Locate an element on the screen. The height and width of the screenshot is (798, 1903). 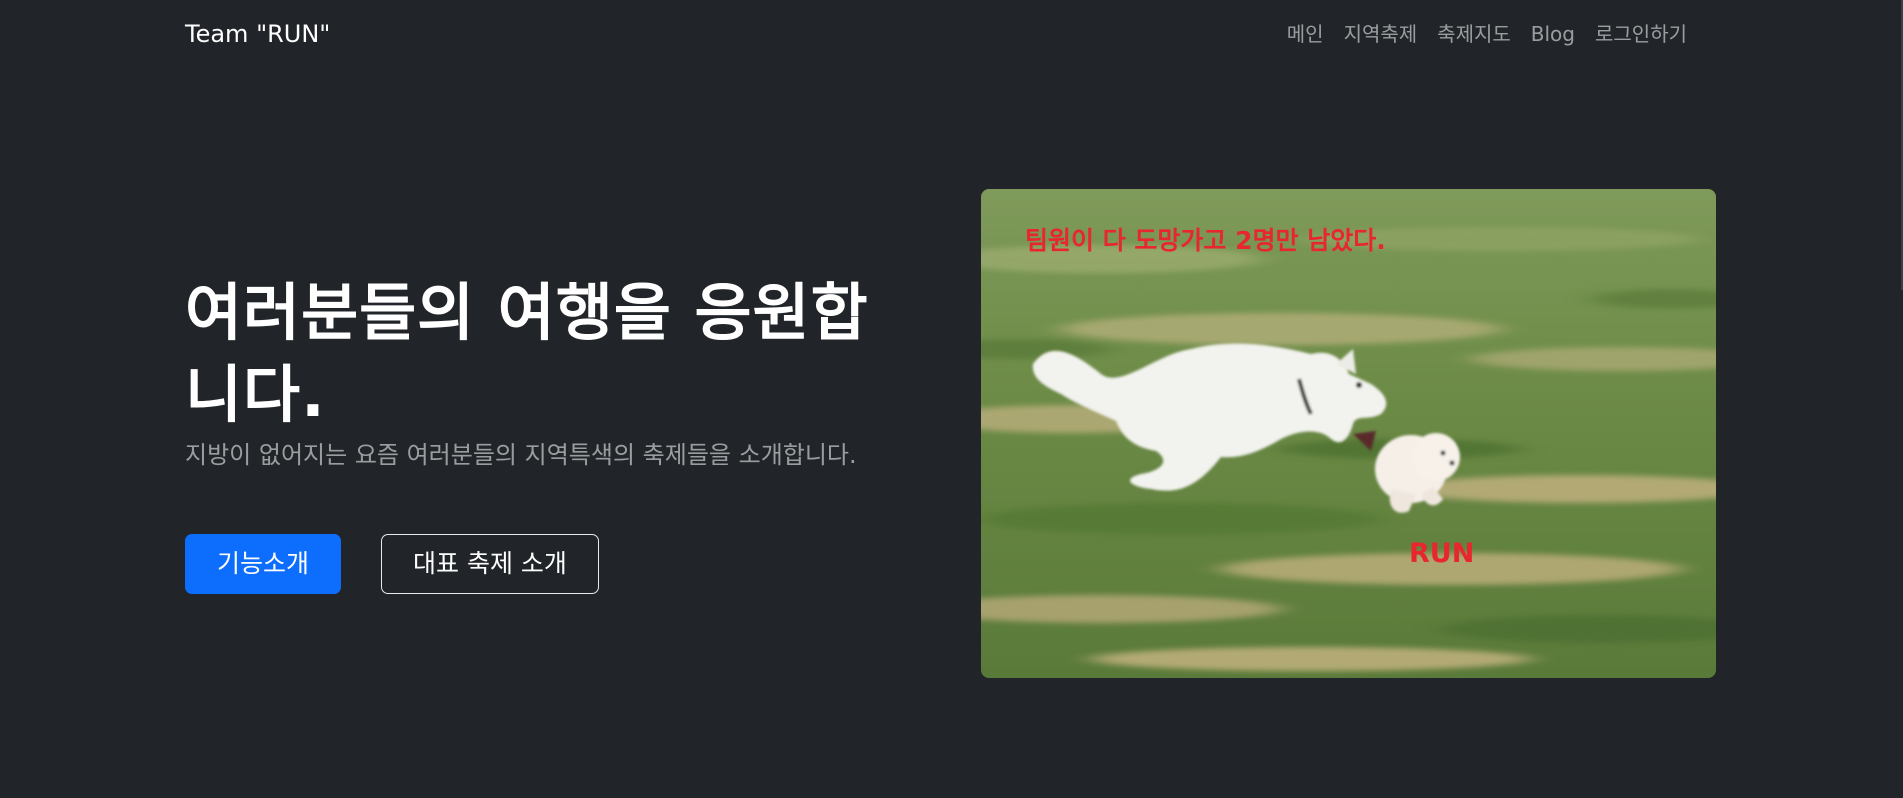
nav-links: 메인 지역축제 축제지도 Blog 로그인하기 is located at coordinates (1487, 34).